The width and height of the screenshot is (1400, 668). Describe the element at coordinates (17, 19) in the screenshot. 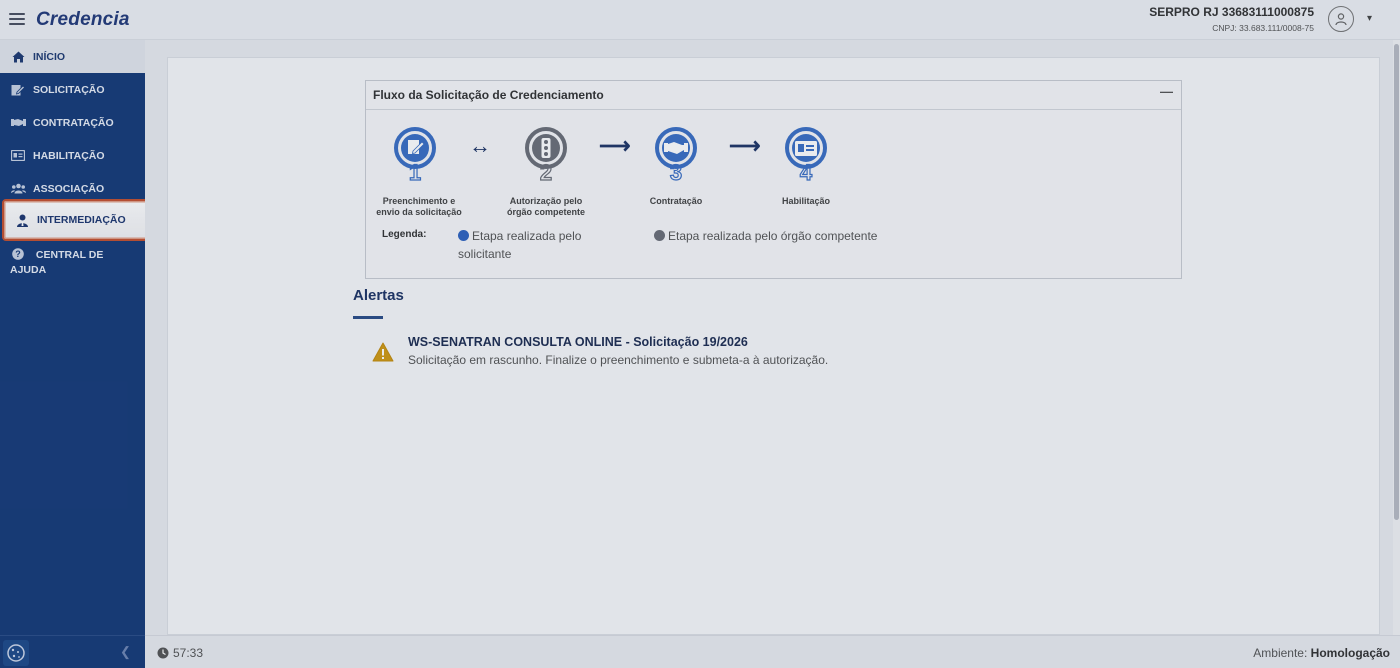

I see `menu-icon` at that location.